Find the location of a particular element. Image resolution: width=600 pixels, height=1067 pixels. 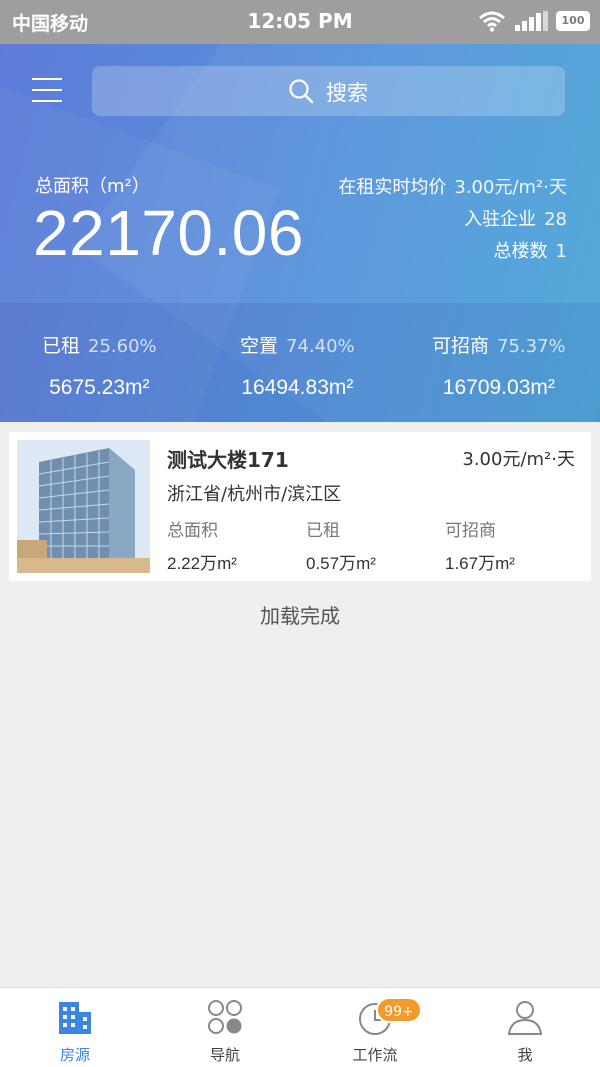

tab-listings: 房源 is located at coordinates (75, 1027).